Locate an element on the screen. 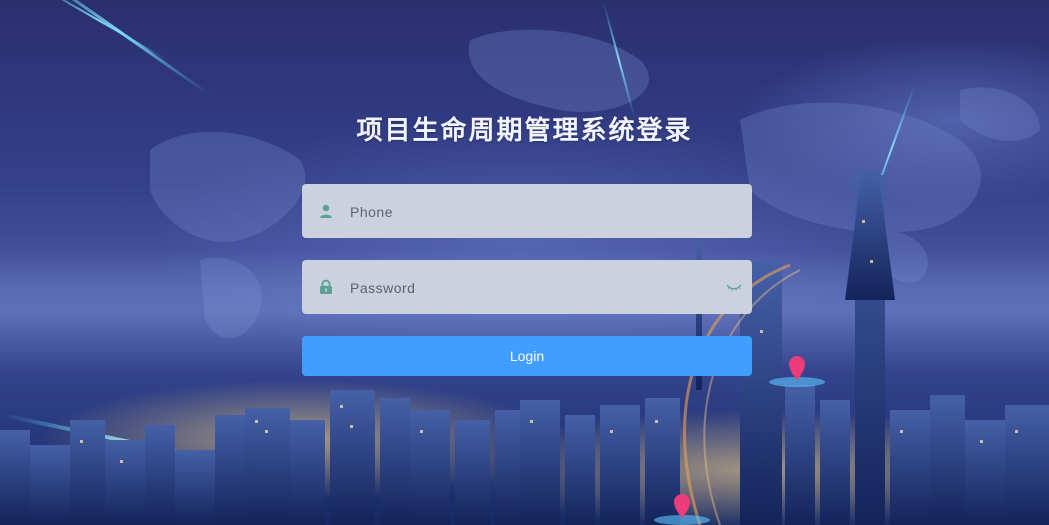 The width and height of the screenshot is (1049, 525). password-field is located at coordinates (527, 288).